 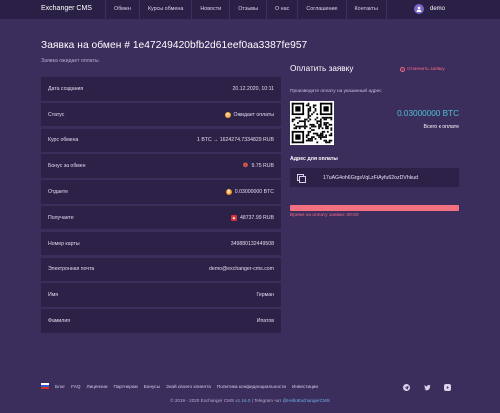 What do you see at coordinates (161, 89) in the screenshot?
I see `details-row: Дата создания 20.12.2020, 10:11` at bounding box center [161, 89].